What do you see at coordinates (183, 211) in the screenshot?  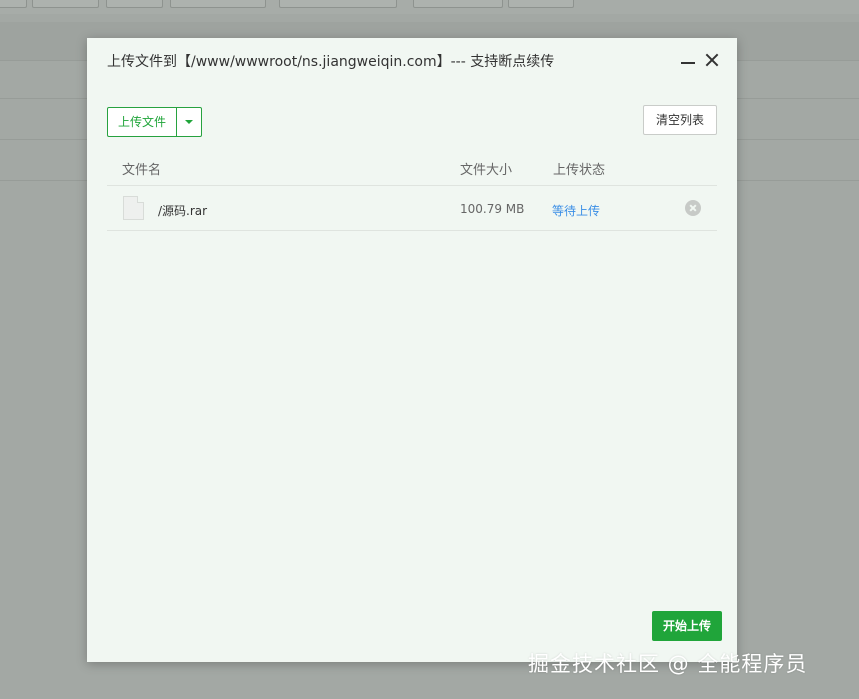 I see `file-name: /源码.rar` at bounding box center [183, 211].